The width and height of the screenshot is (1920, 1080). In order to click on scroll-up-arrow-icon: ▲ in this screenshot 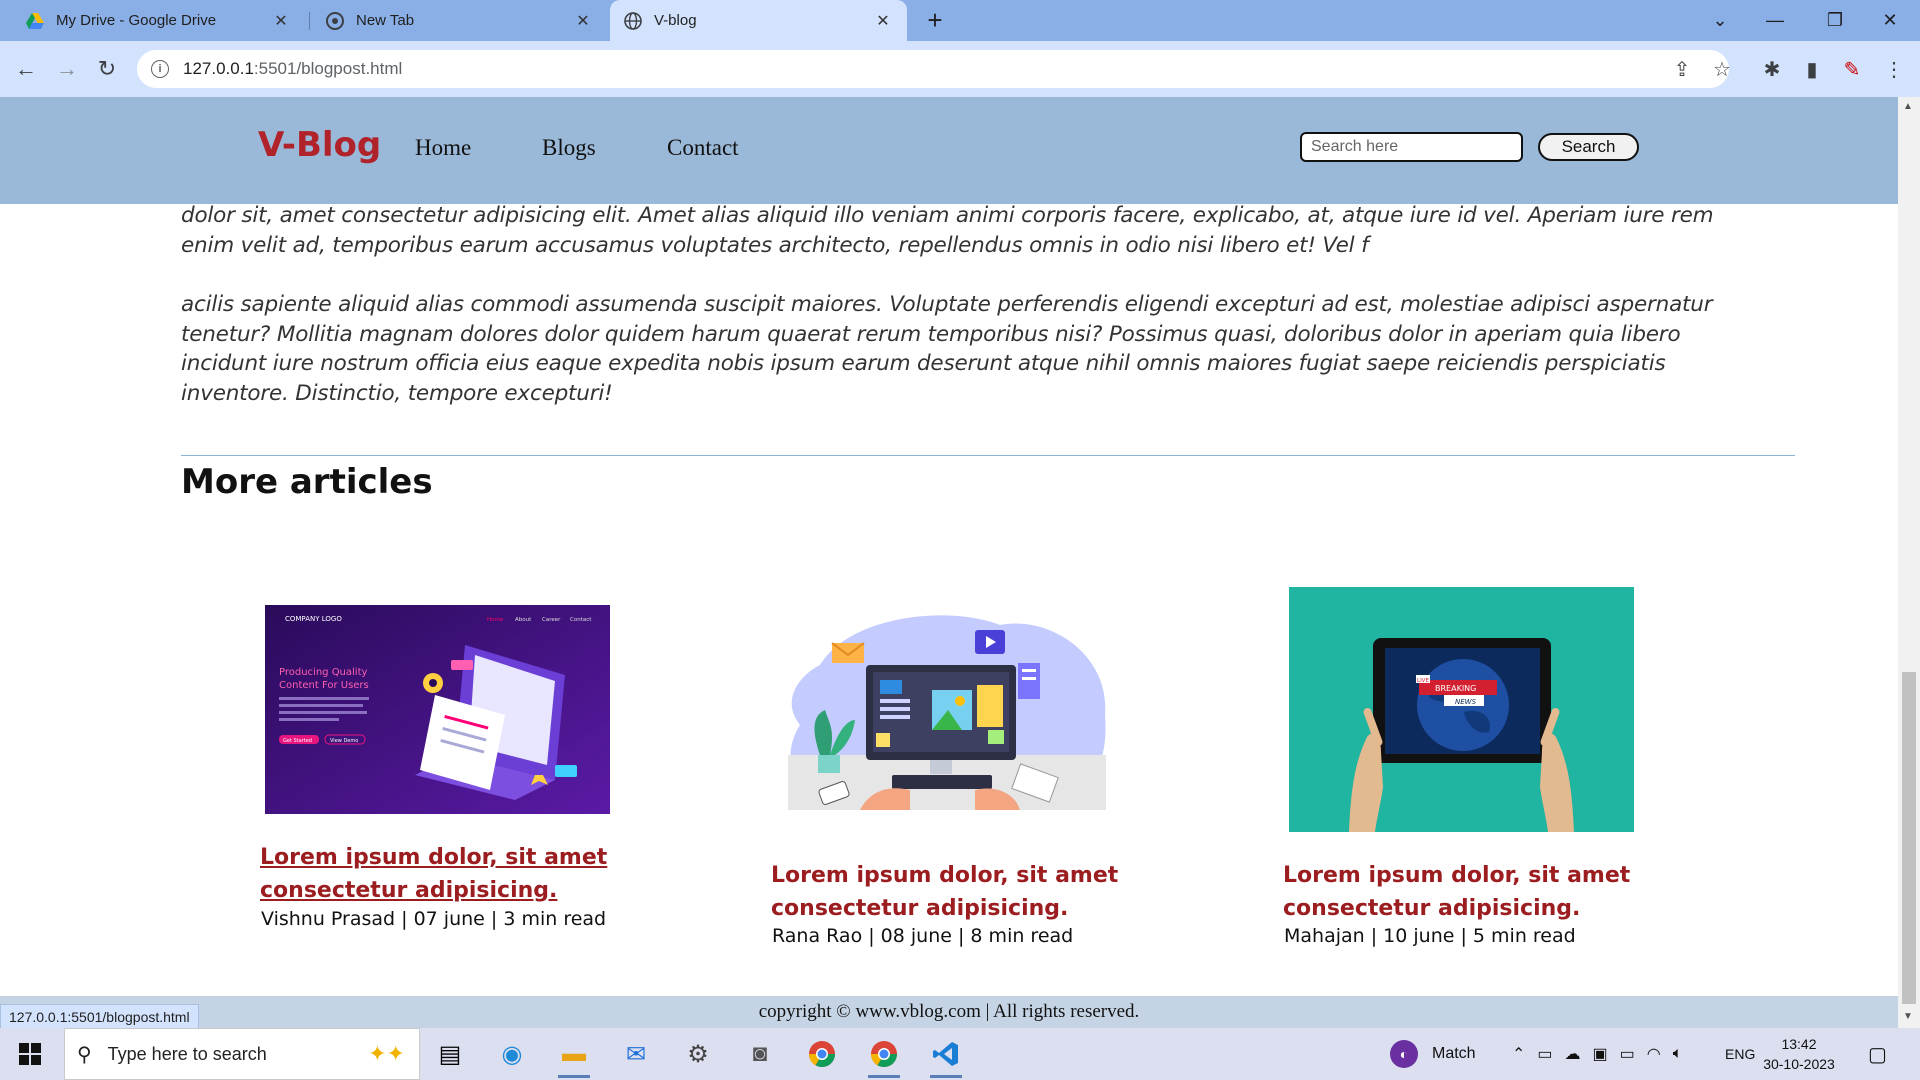, I will do `click(1908, 106)`.